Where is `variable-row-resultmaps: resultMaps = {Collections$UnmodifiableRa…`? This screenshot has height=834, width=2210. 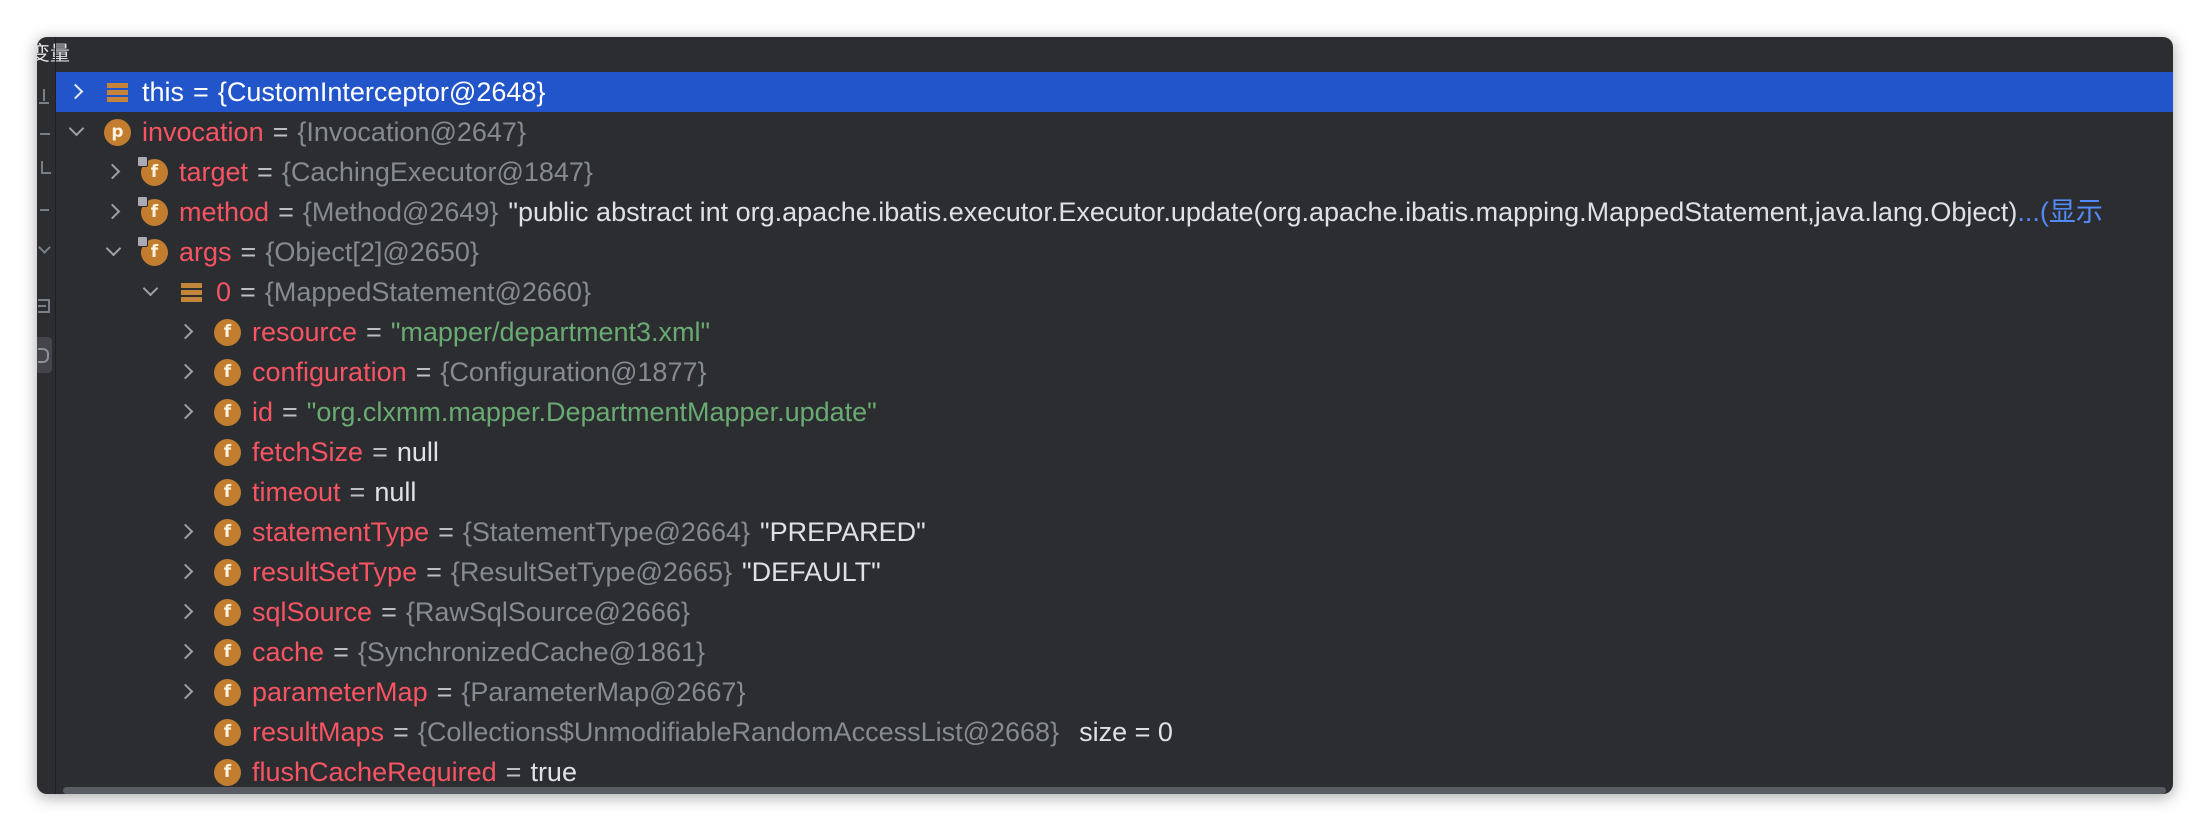
variable-row-resultmaps: resultMaps = {Collections$UnmodifiableRa… is located at coordinates (1114, 732).